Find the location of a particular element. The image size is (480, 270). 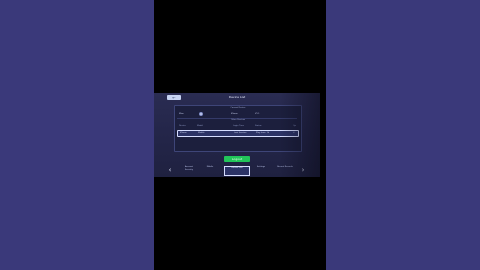

table-cell: iPhone is located at coordinates (183, 133).